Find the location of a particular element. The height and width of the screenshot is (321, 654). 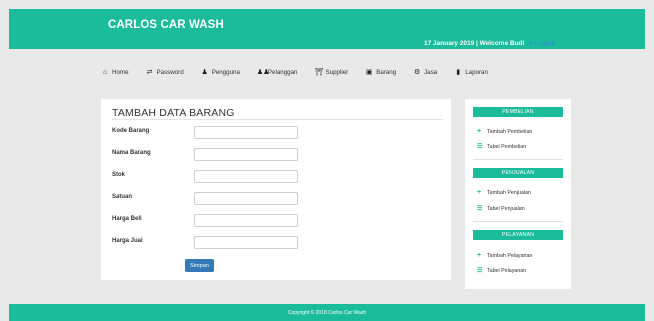

nav-item-pengguna: ♟ Pengguna is located at coordinates (220, 72).